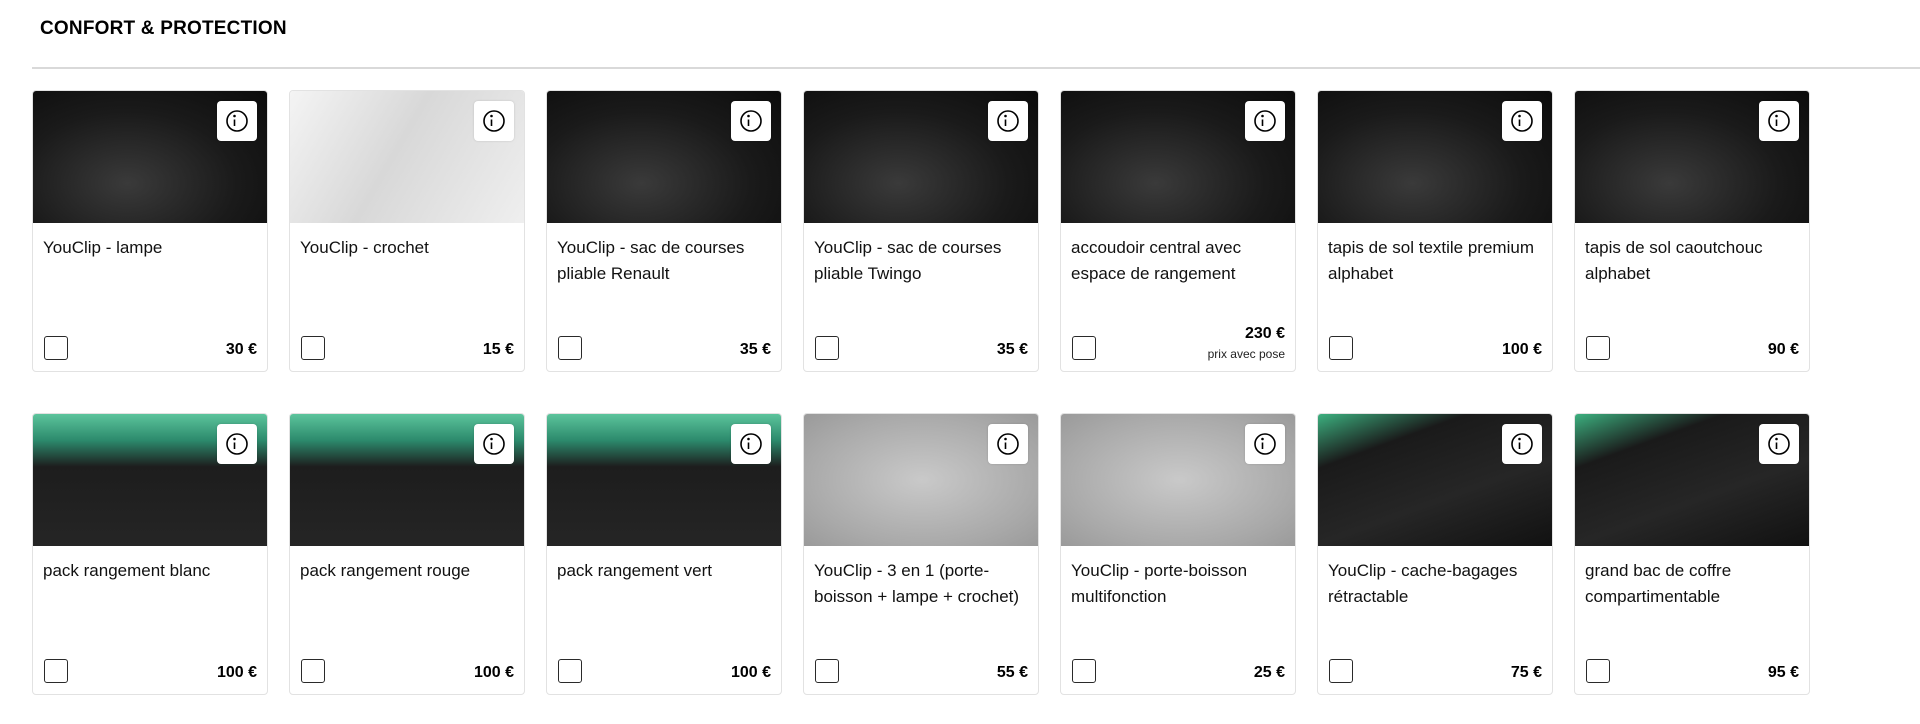 The image size is (1920, 724). What do you see at coordinates (1159, 583) in the screenshot?
I see `product-name: YouClip - porte-boisson multifonction` at bounding box center [1159, 583].